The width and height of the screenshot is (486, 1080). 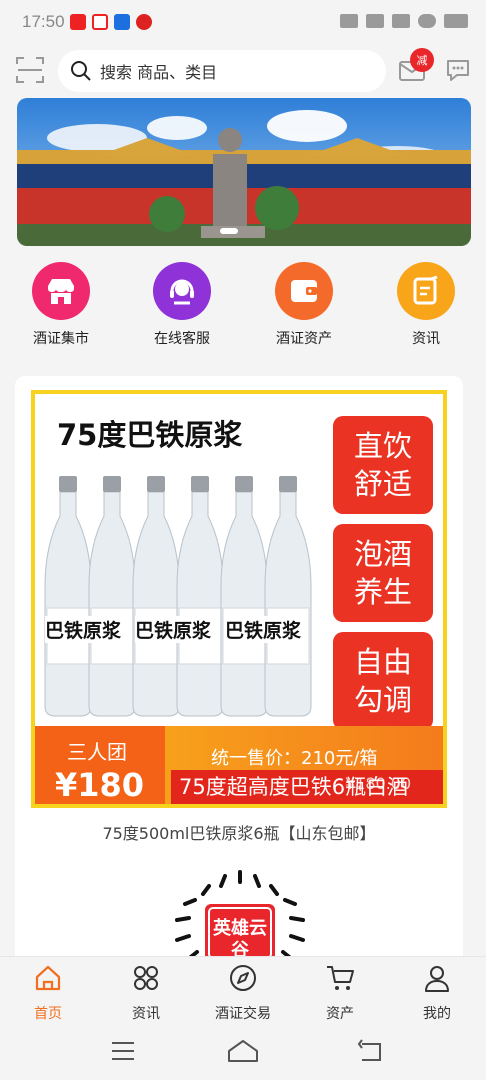 I want to click on top-bar: 搜索 商品、类目 减, so click(x=243, y=72).